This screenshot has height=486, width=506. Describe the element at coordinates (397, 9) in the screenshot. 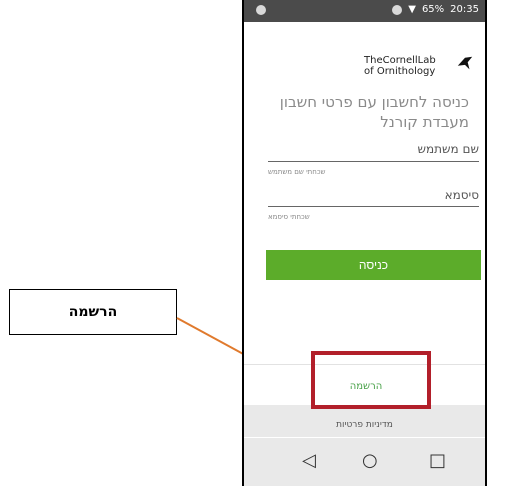

I see `alarm-icon` at that location.